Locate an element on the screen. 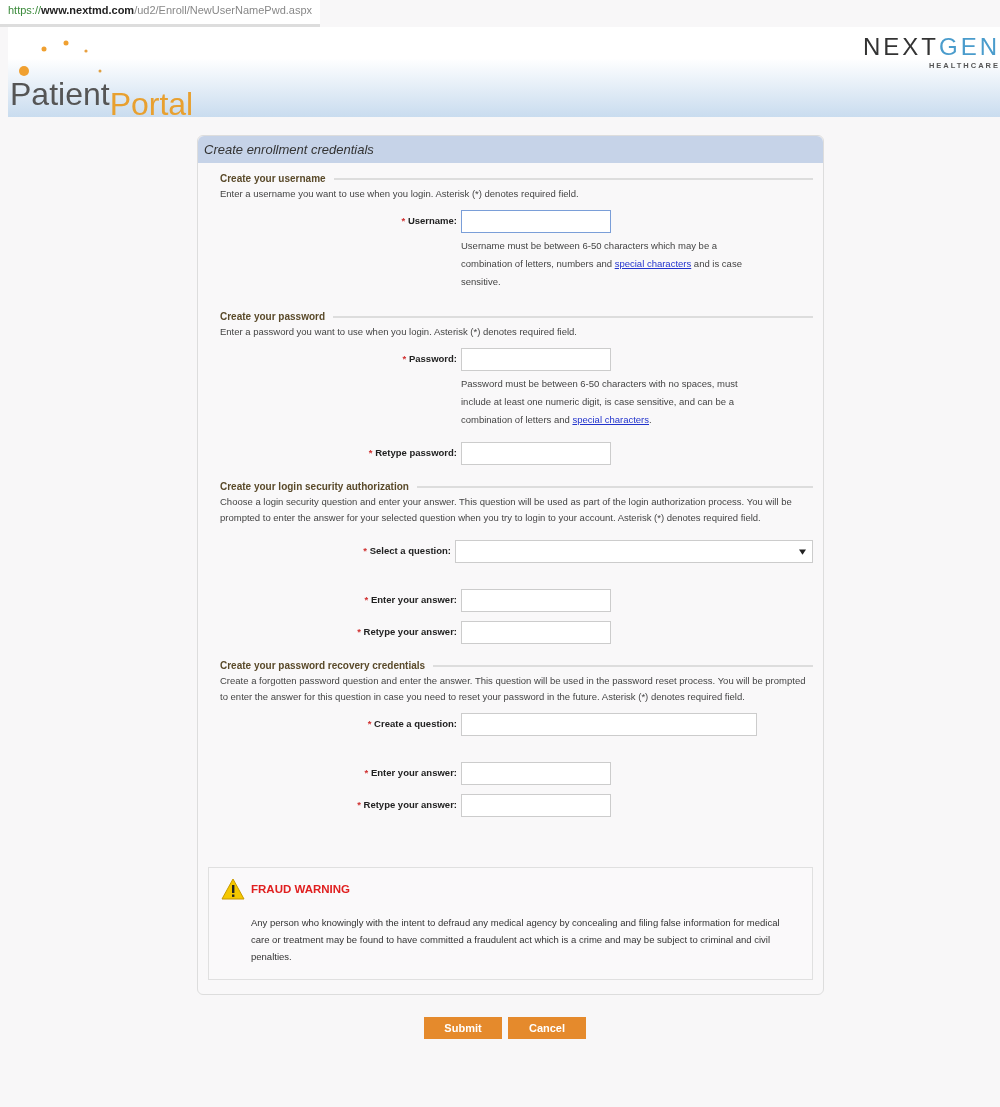  warning-text: Any person who knowingly with the intent to defraud any medical agency by concealing and filing false information for medical care or treatment may be found to have committed a fraudulent act which is a crime and may be subject to criminal and civil penalties. is located at coordinates (516, 940).